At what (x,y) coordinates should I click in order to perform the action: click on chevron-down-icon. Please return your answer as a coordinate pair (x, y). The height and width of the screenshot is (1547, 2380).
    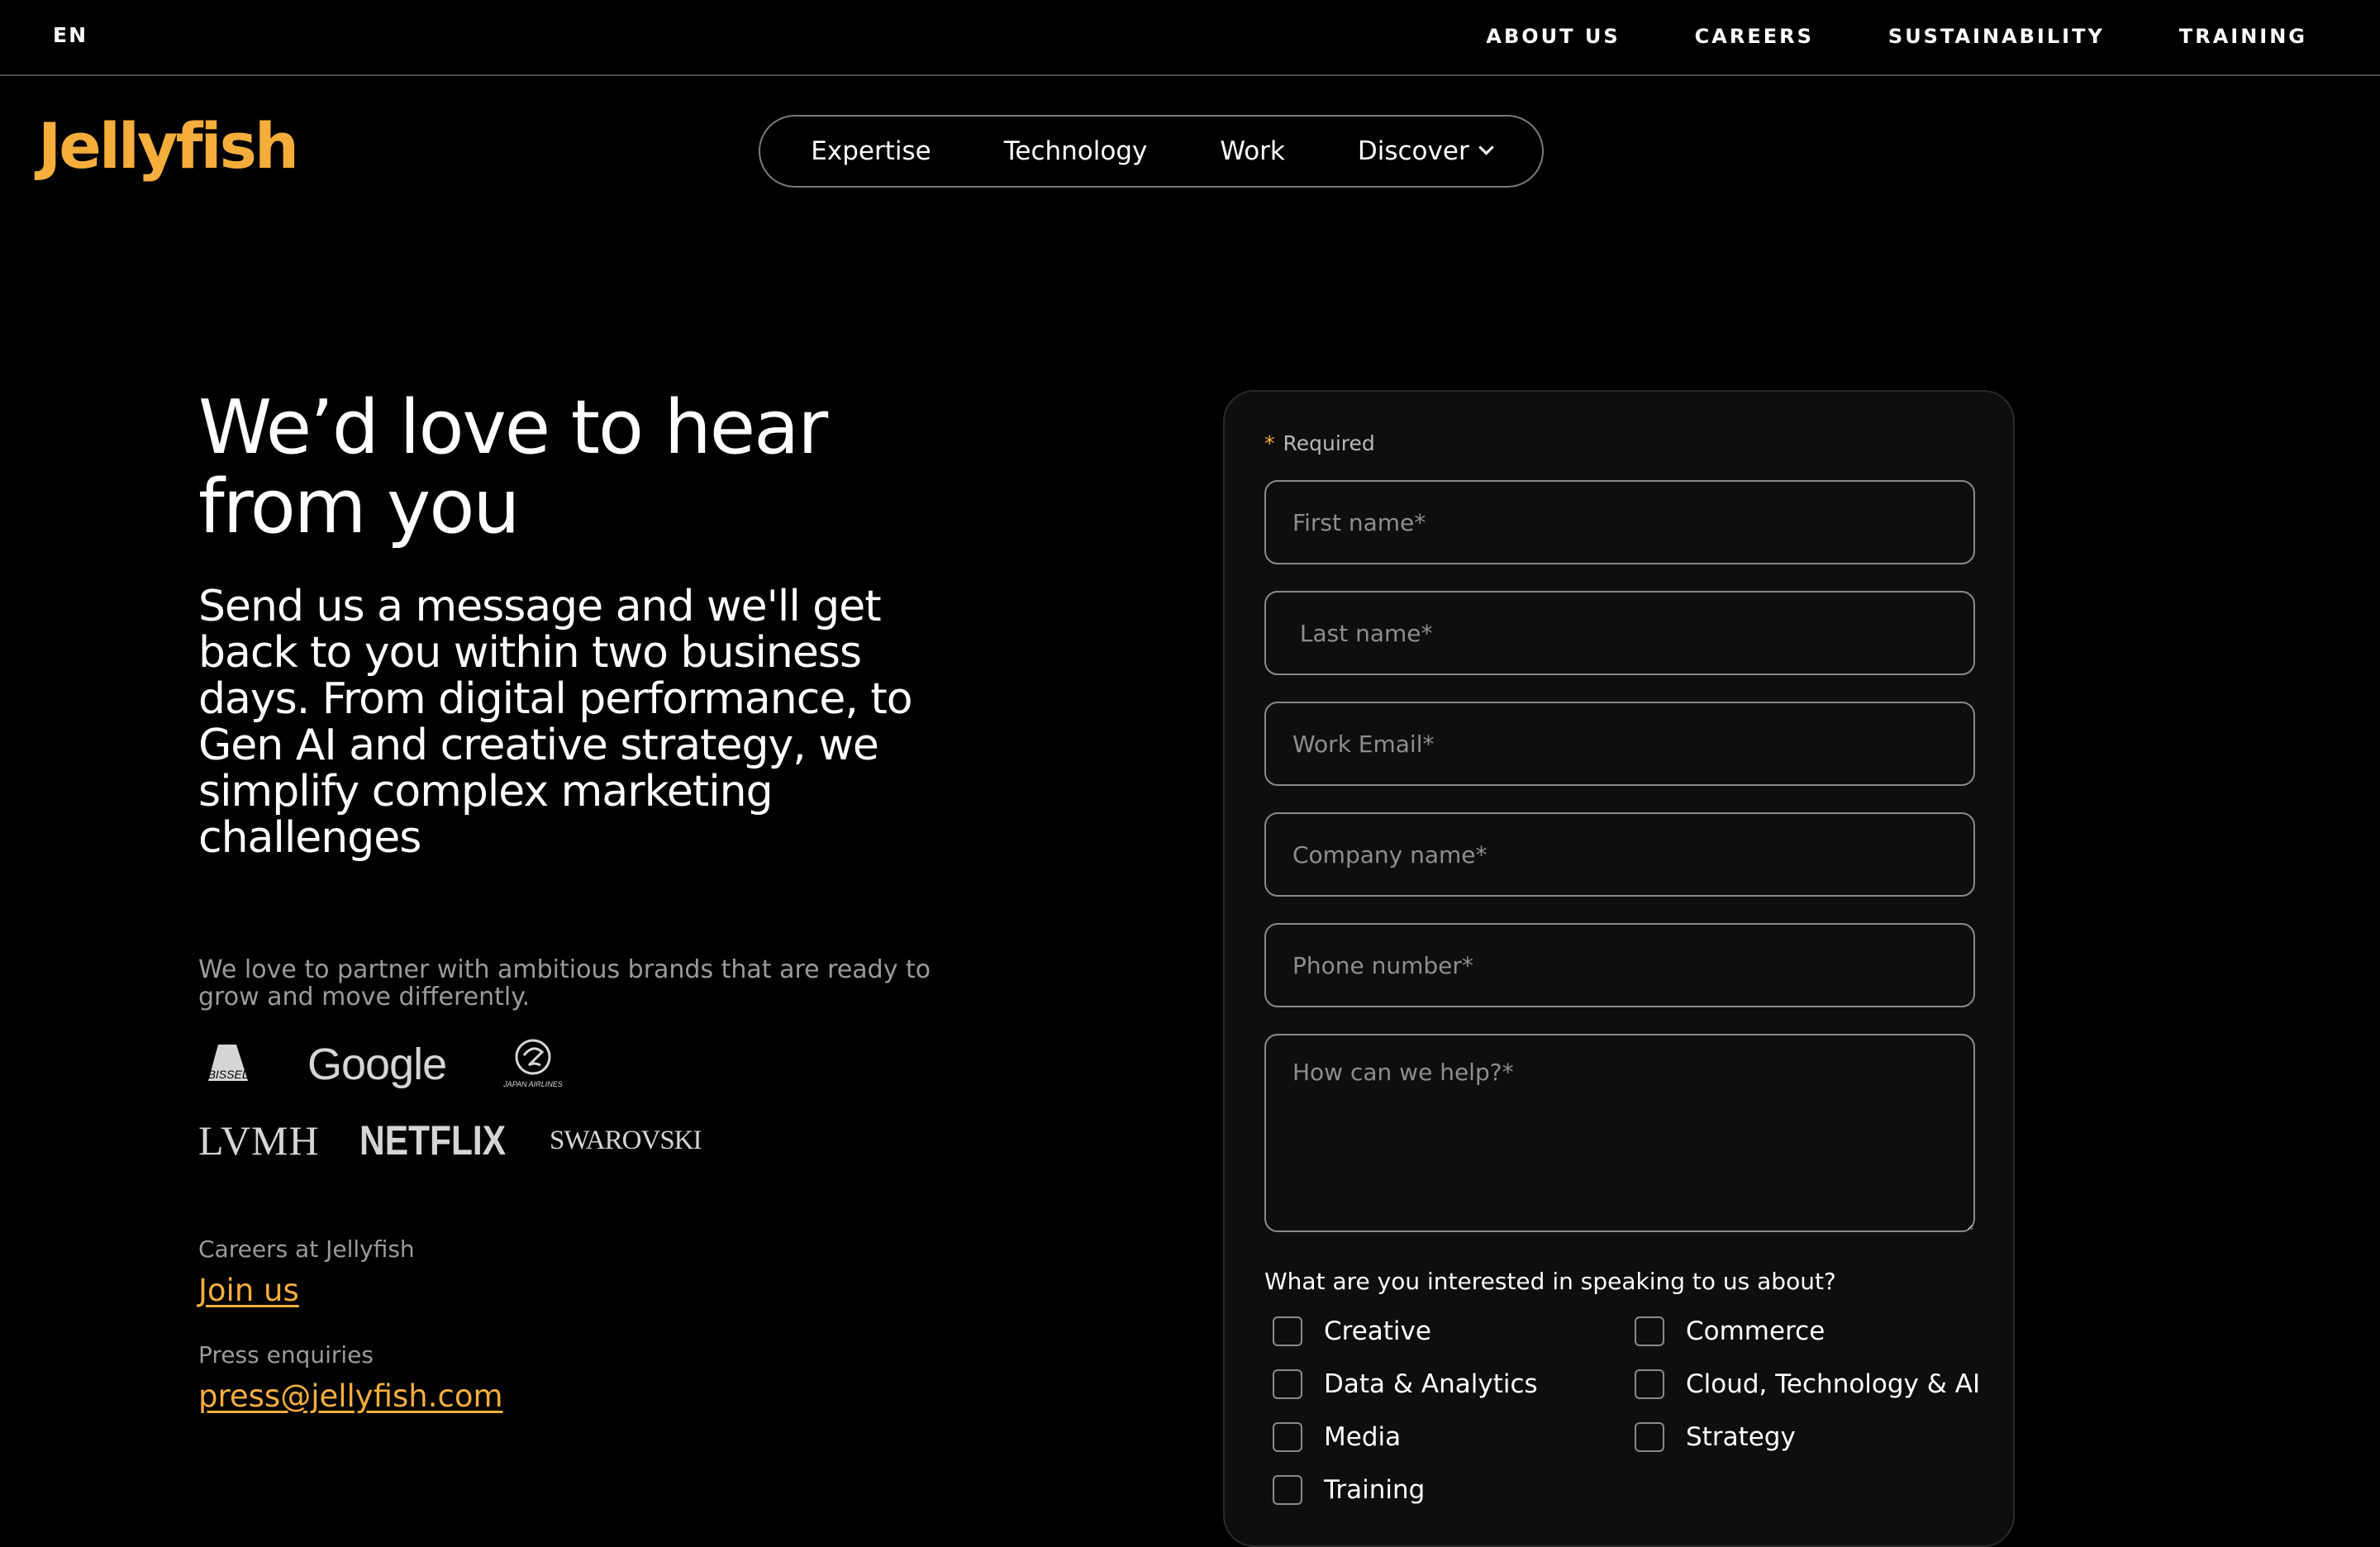
    Looking at the image, I should click on (1486, 147).